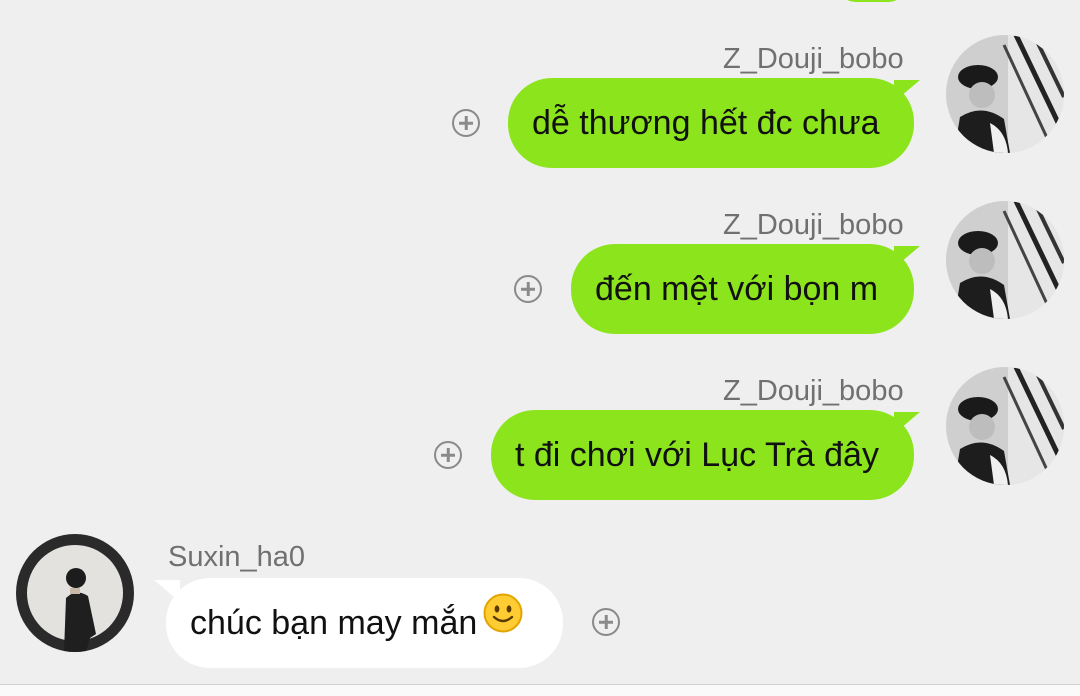 The width and height of the screenshot is (1080, 696). I want to click on avatar-suxin-ha0-image, so click(75, 593).